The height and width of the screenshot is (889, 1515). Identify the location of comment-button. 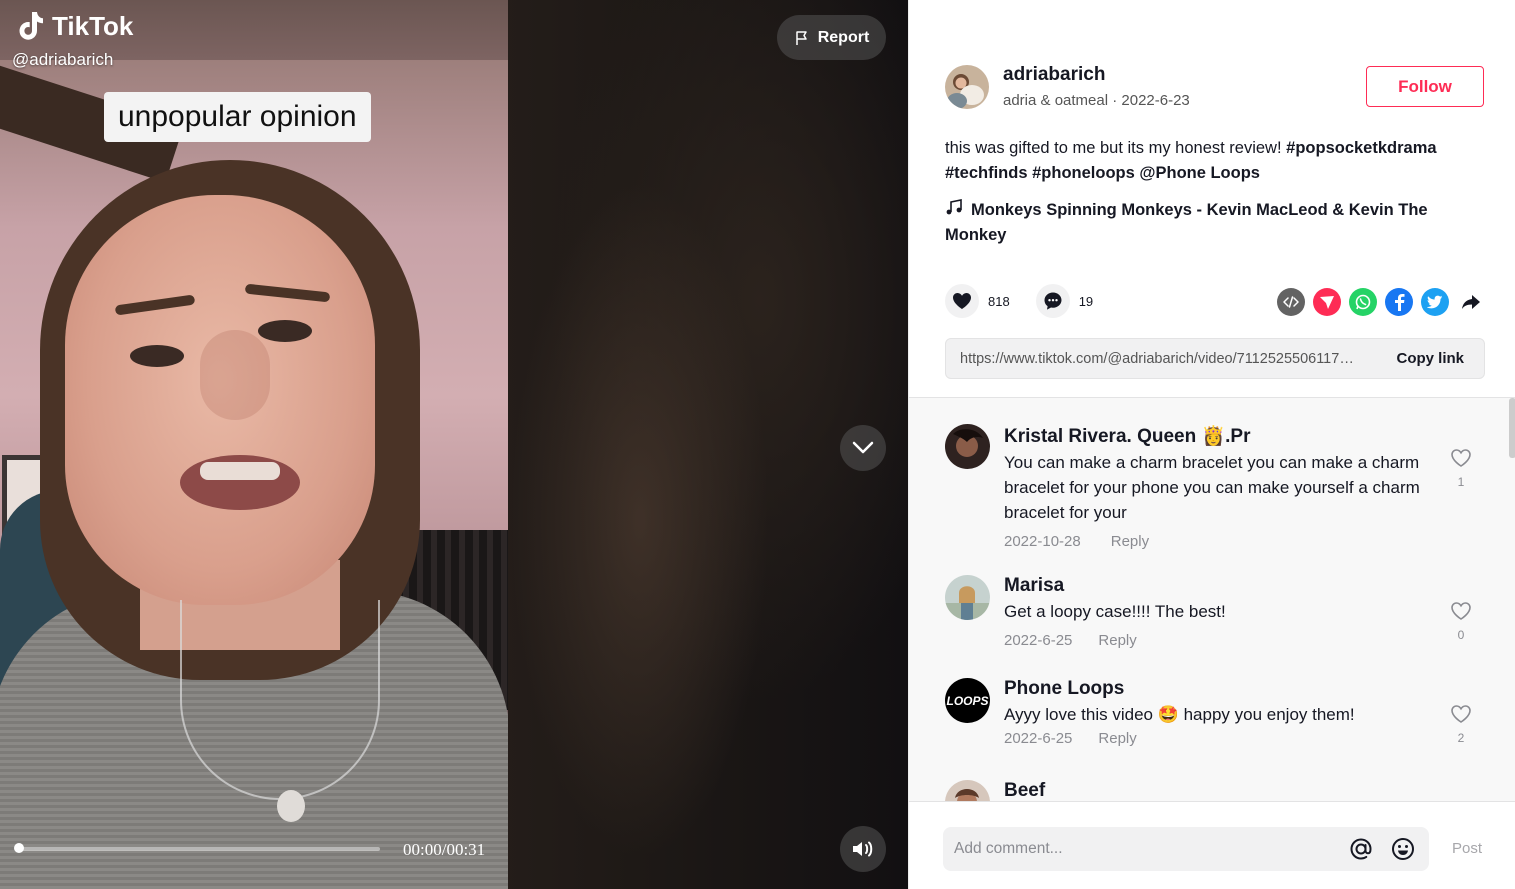
(1052, 301).